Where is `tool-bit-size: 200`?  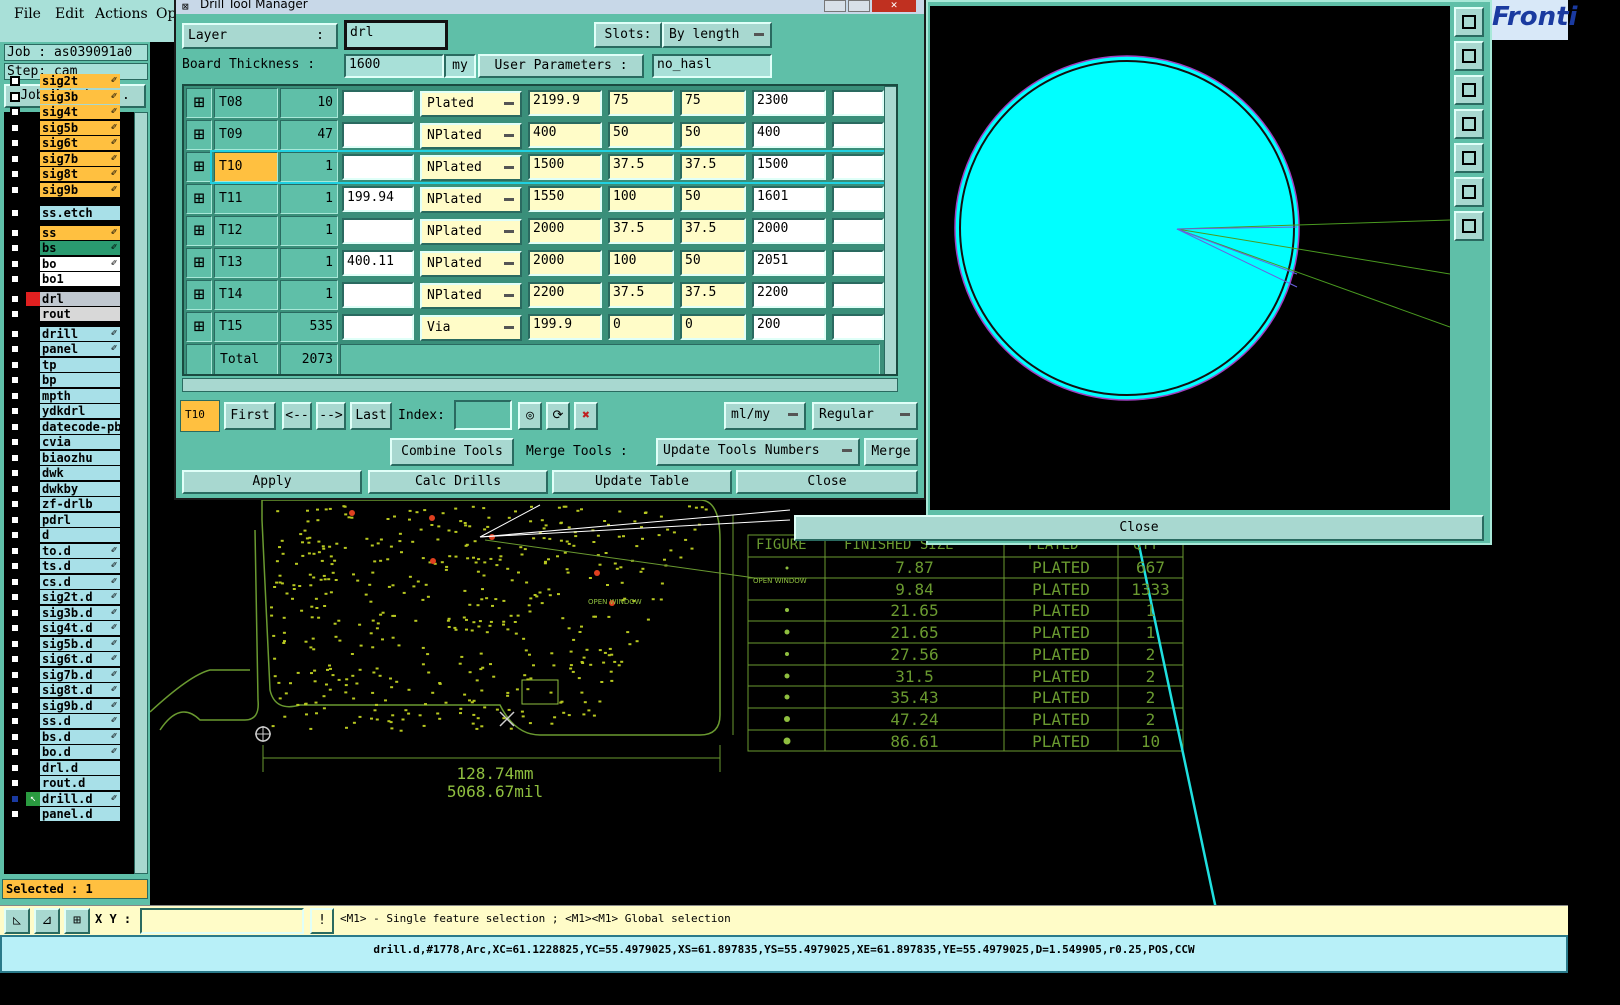
tool-bit-size: 200 is located at coordinates (789, 327).